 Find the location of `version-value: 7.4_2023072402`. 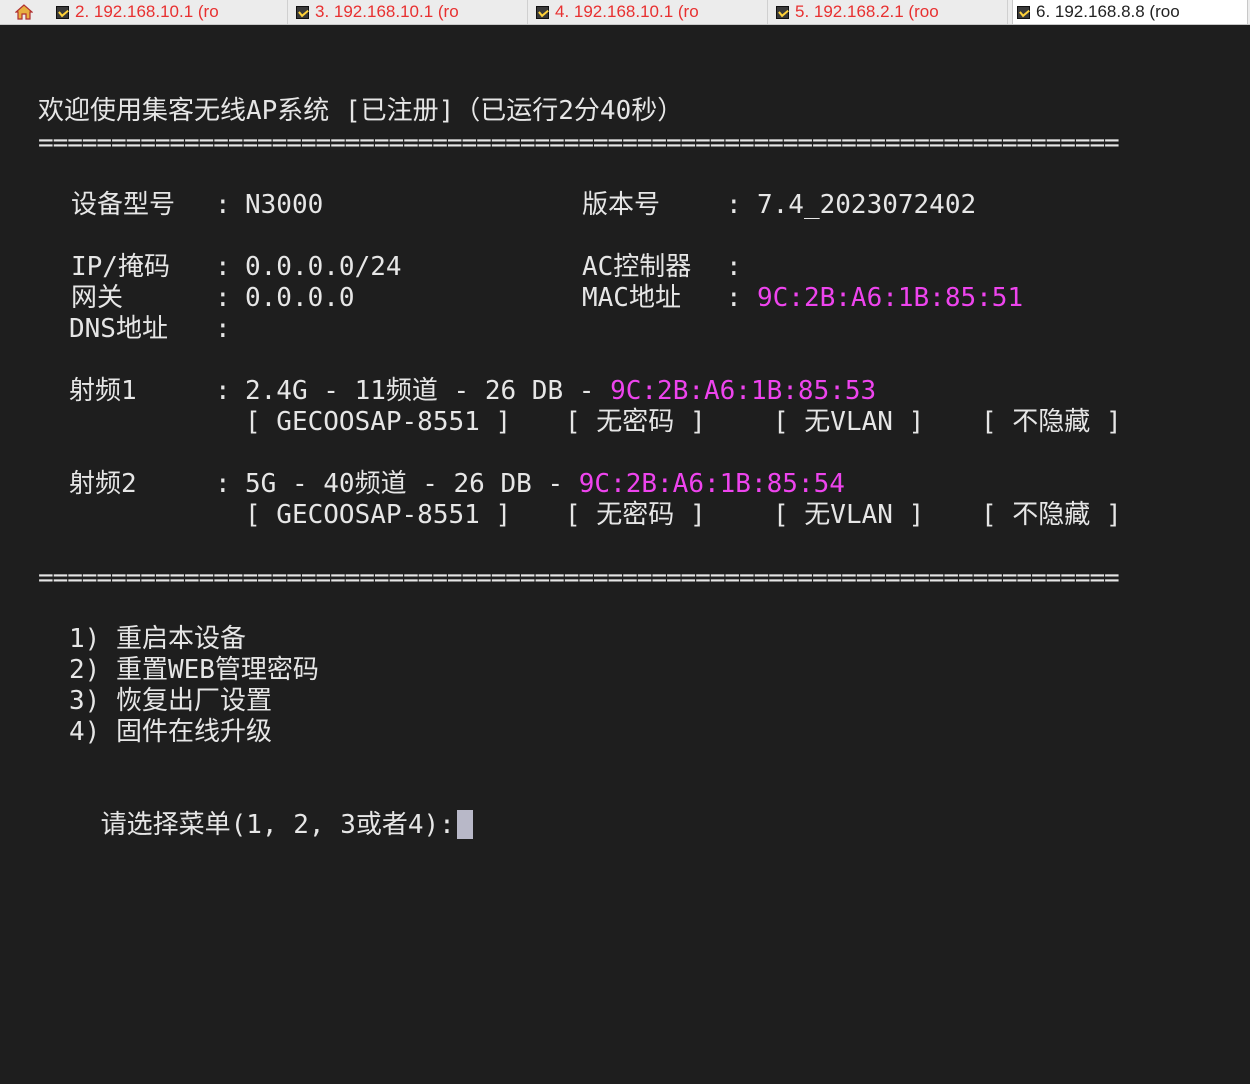

version-value: 7.4_2023072402 is located at coordinates (867, 205).